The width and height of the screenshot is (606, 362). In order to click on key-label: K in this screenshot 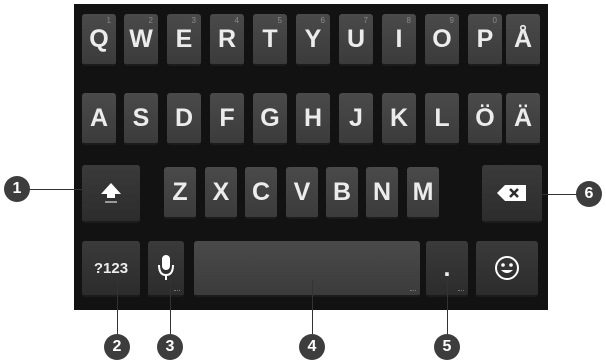, I will do `click(399, 117)`.